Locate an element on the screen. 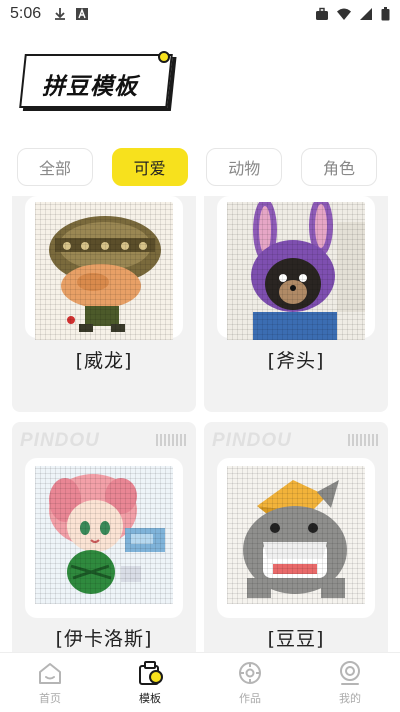 This screenshot has height=712, width=400. home-icon is located at coordinates (50, 673).